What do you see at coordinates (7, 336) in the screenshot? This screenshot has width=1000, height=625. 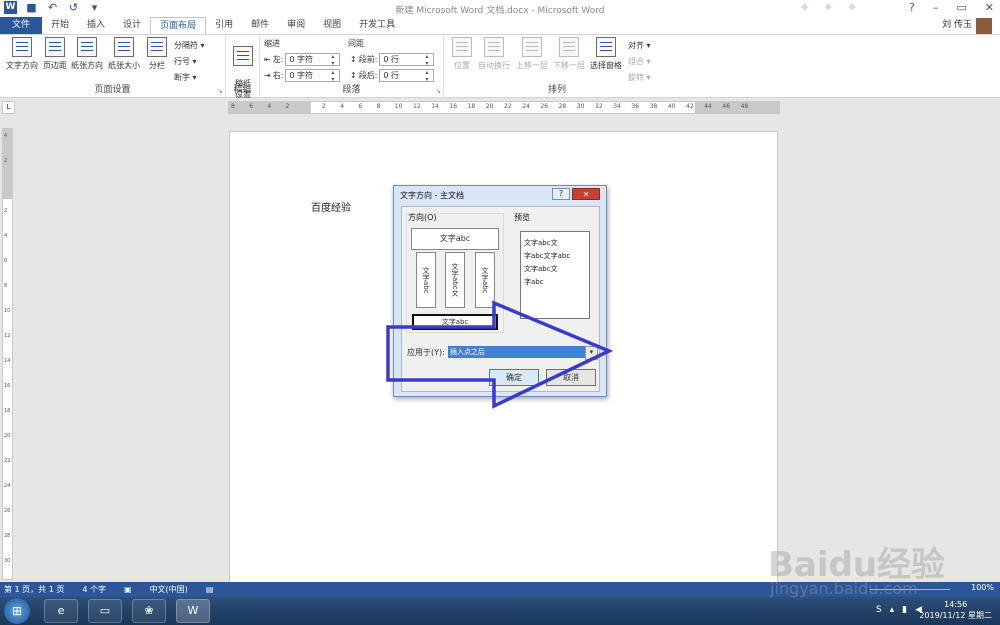 I see `vruler-tick: 12` at bounding box center [7, 336].